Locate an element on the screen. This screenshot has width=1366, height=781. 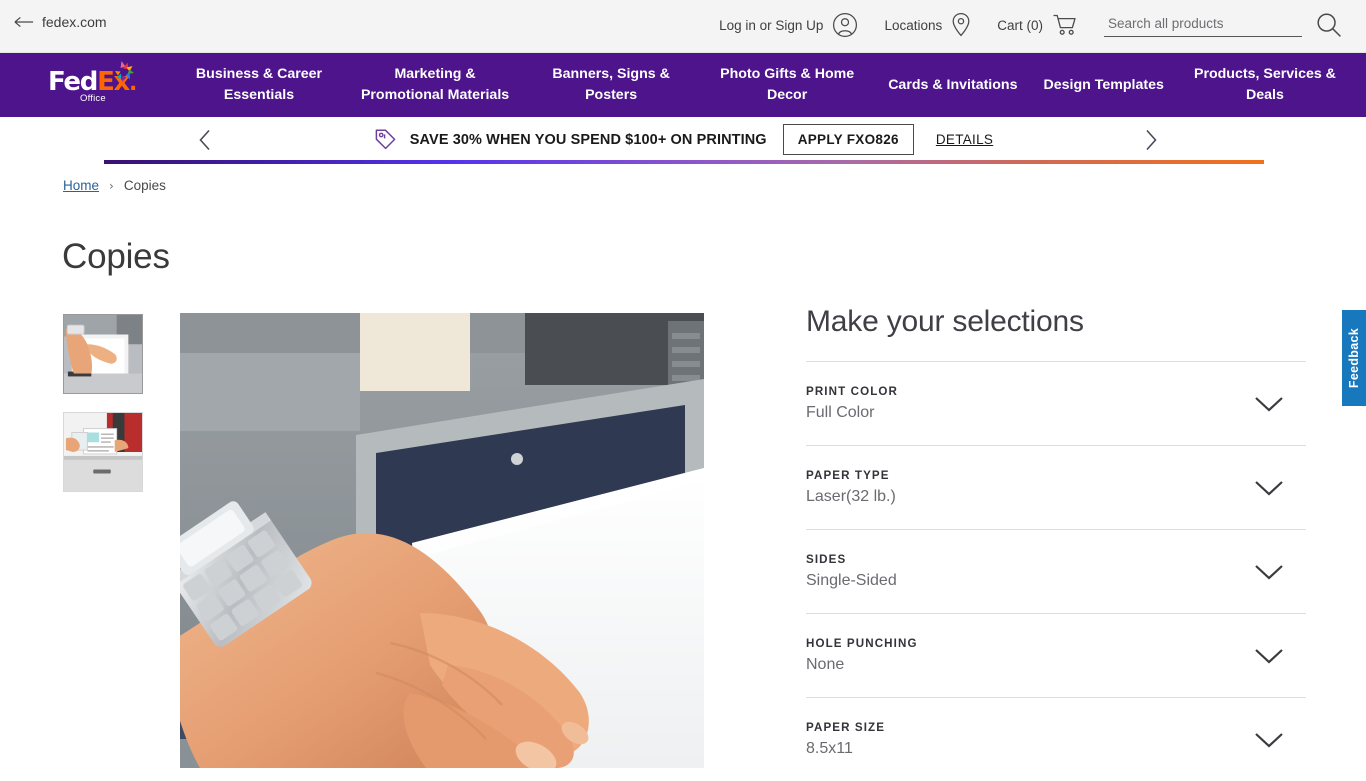
promo-details-link: DETAILS is located at coordinates (964, 139).